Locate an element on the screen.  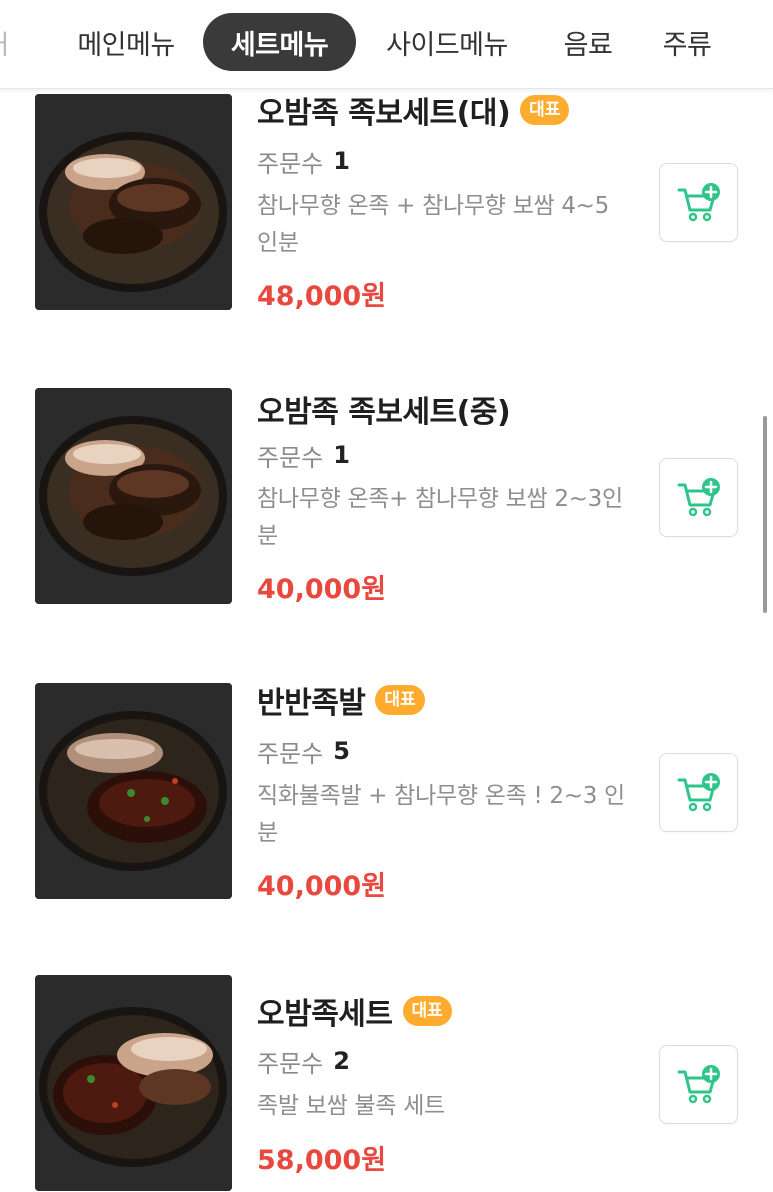
tab-side-menu: 사이드메뉴 is located at coordinates (447, 42).